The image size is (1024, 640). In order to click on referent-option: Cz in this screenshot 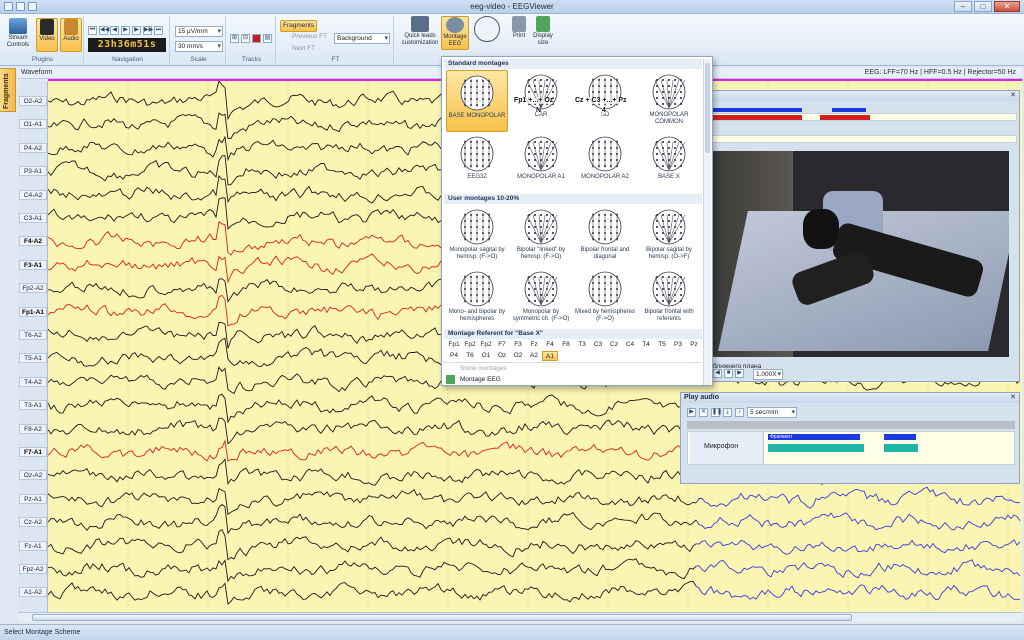, I will do `click(614, 345)`.